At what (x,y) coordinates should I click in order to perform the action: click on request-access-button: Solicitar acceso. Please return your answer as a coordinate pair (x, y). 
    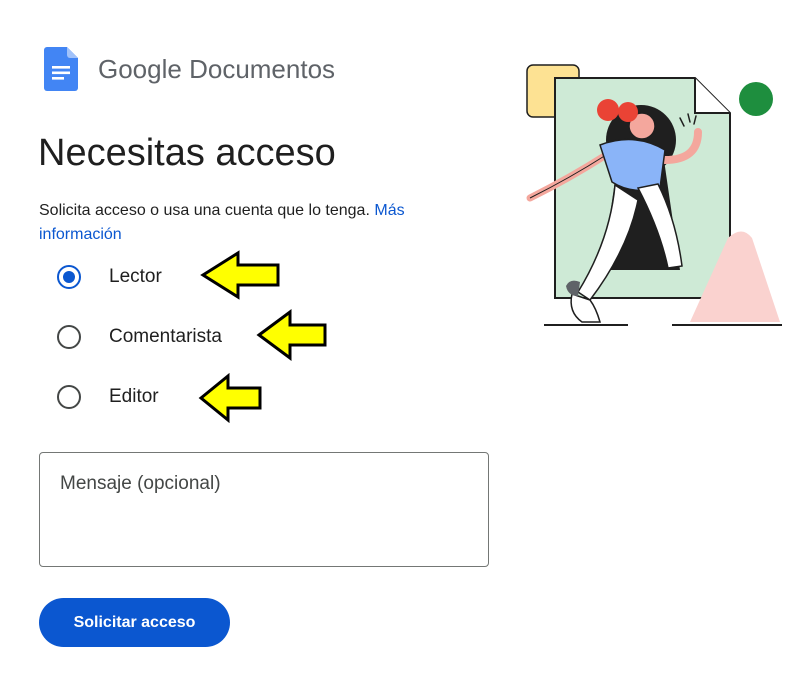
    Looking at the image, I should click on (134, 622).